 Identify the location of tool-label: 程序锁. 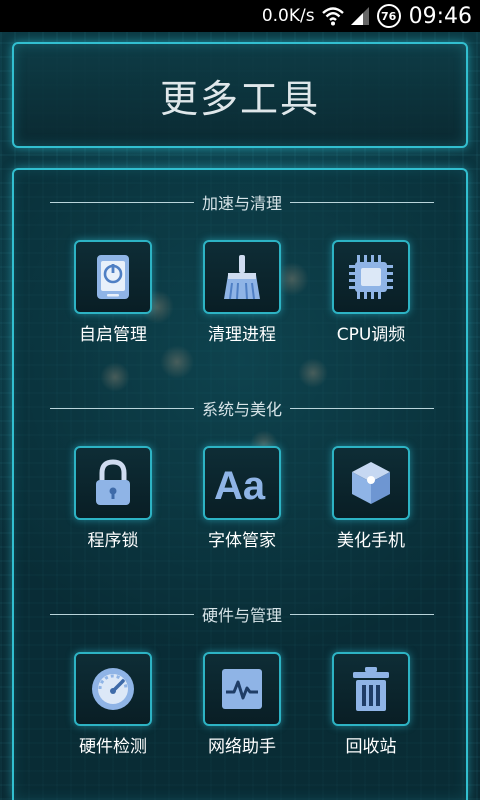
(113, 541).